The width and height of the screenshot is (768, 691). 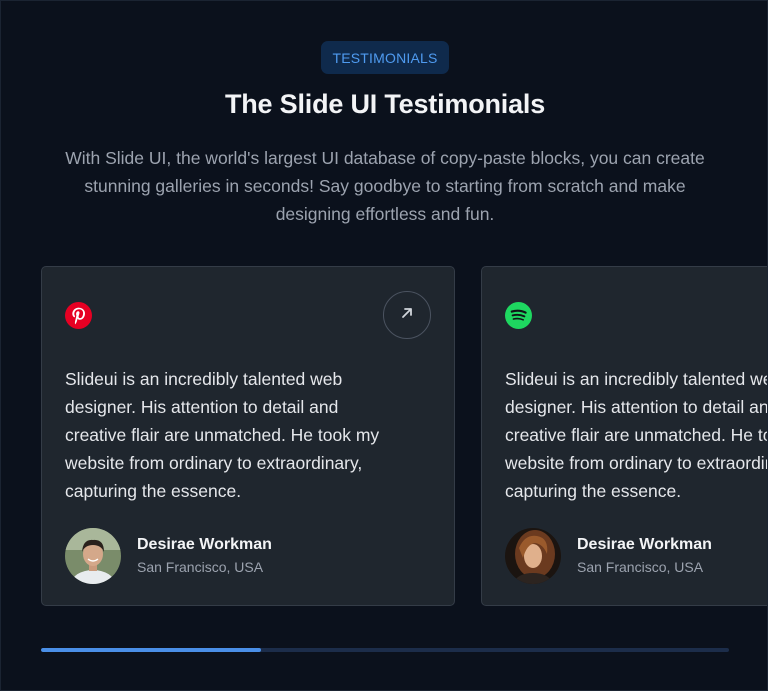 I want to click on open-testimonial-button, so click(x=407, y=315).